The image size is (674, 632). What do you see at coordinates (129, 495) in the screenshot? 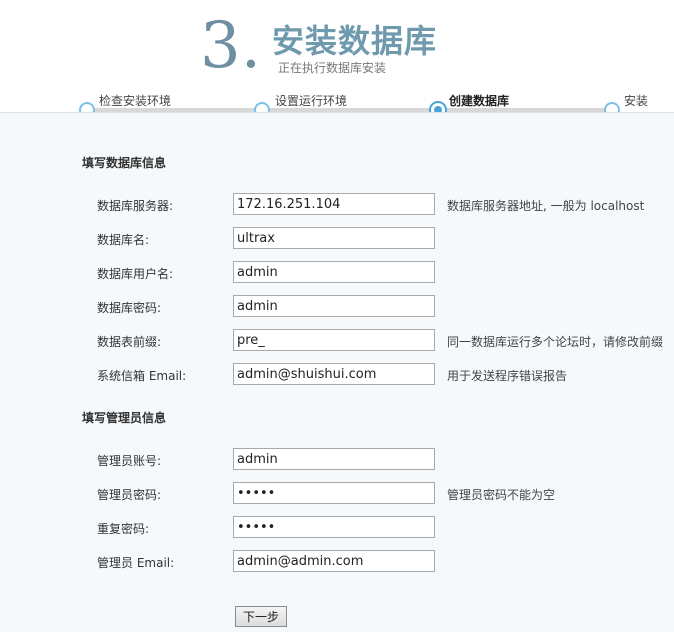
I see `admin-password-label: 管理员密码:` at bounding box center [129, 495].